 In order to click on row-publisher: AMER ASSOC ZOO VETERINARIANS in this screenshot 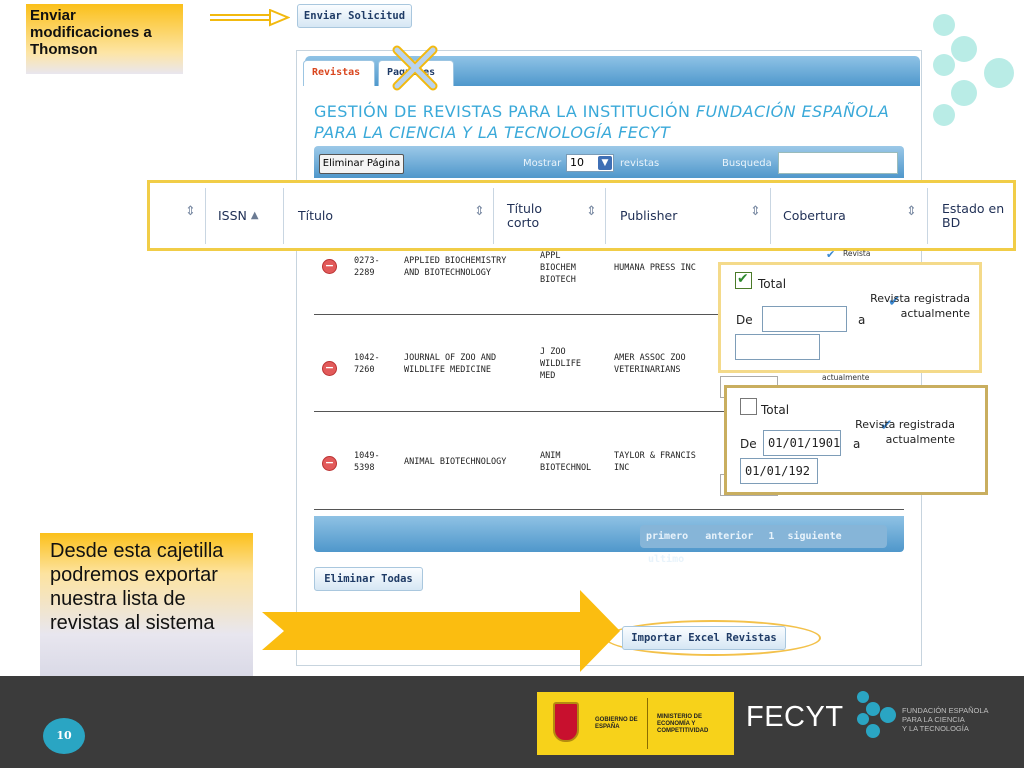, I will do `click(650, 364)`.